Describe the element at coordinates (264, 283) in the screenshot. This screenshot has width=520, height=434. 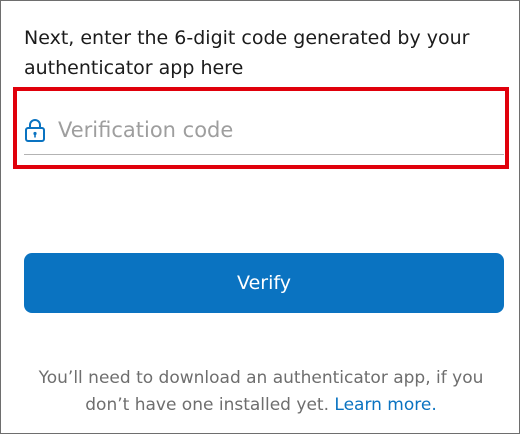
I see `verify-button: Verify` at that location.